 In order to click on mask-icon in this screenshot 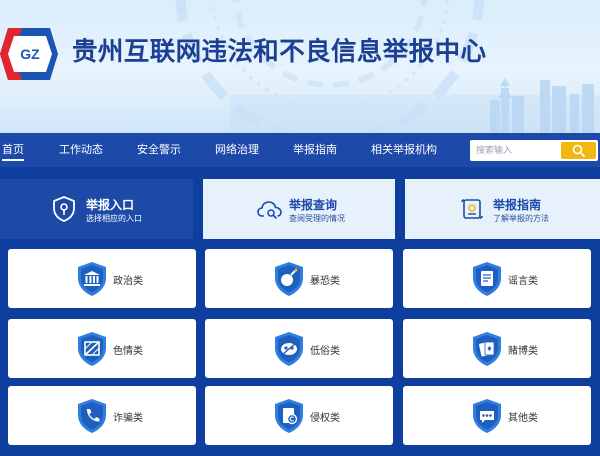, I will do `click(289, 349)`.